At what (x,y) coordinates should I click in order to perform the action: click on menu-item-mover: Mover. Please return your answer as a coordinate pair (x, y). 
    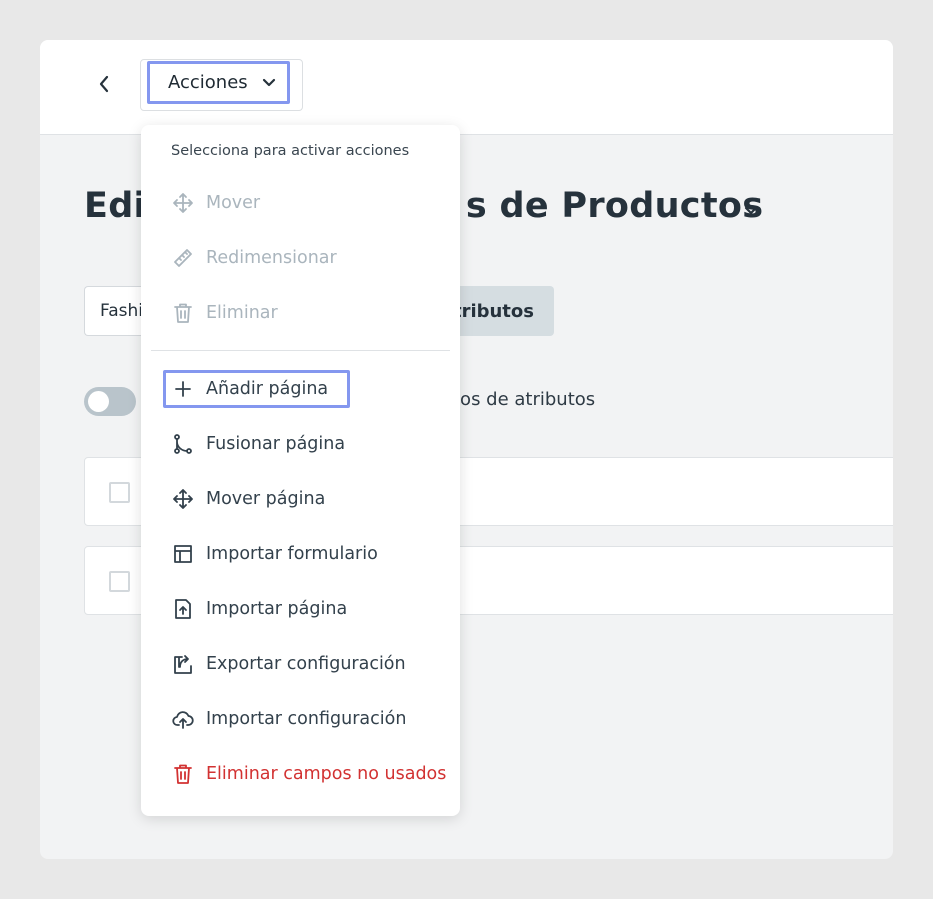
    Looking at the image, I should click on (305, 203).